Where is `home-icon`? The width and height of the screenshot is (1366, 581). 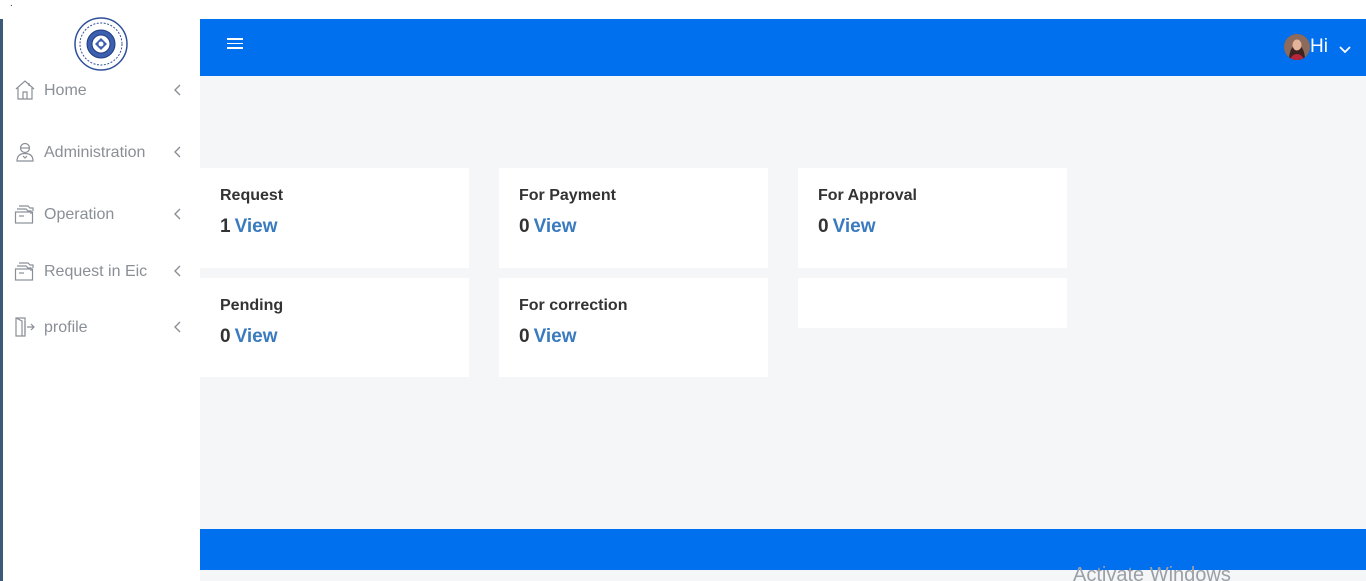
home-icon is located at coordinates (25, 90).